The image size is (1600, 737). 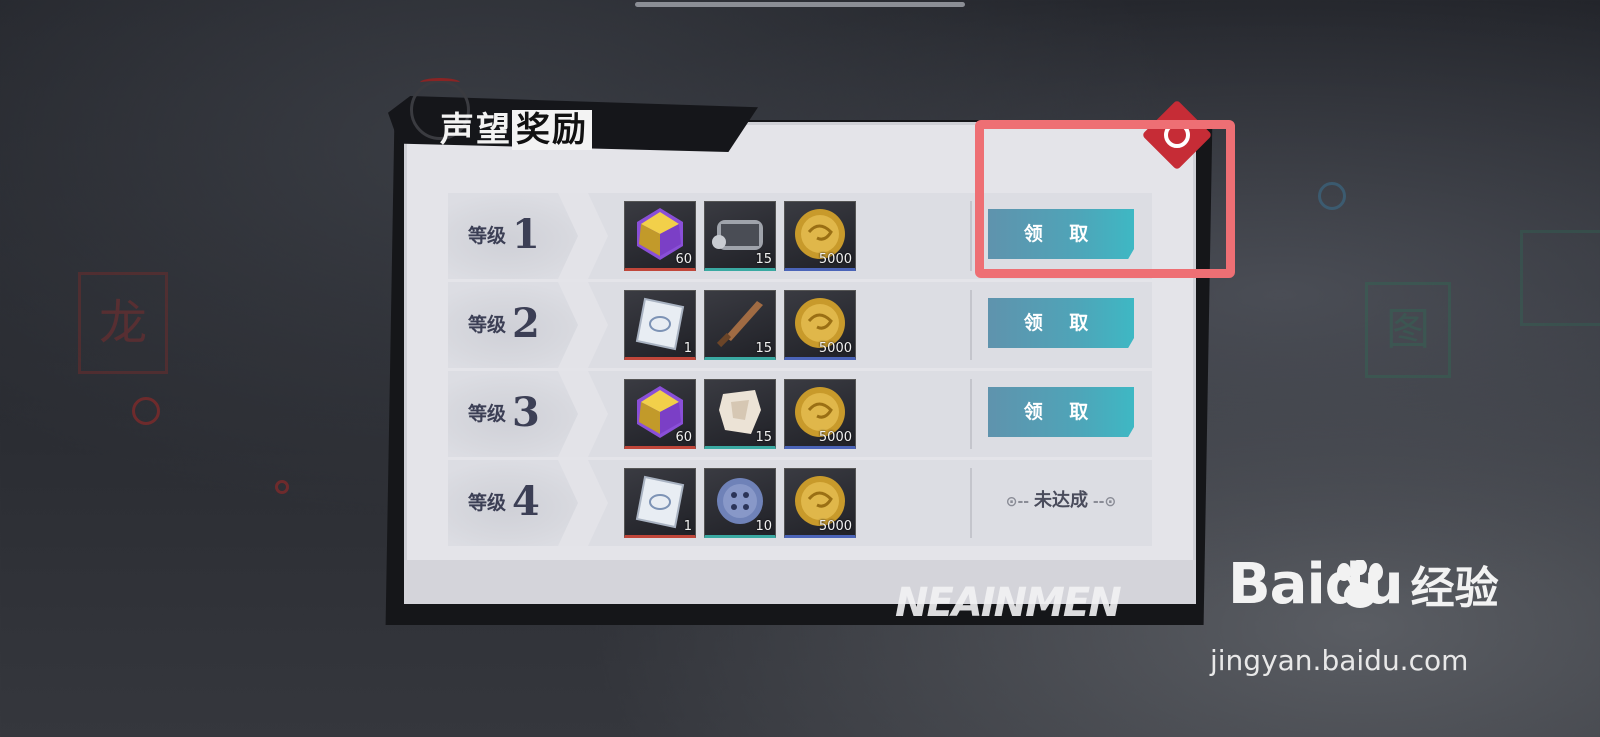 What do you see at coordinates (1277, 584) in the screenshot?
I see `watermark-brand: Bai` at bounding box center [1277, 584].